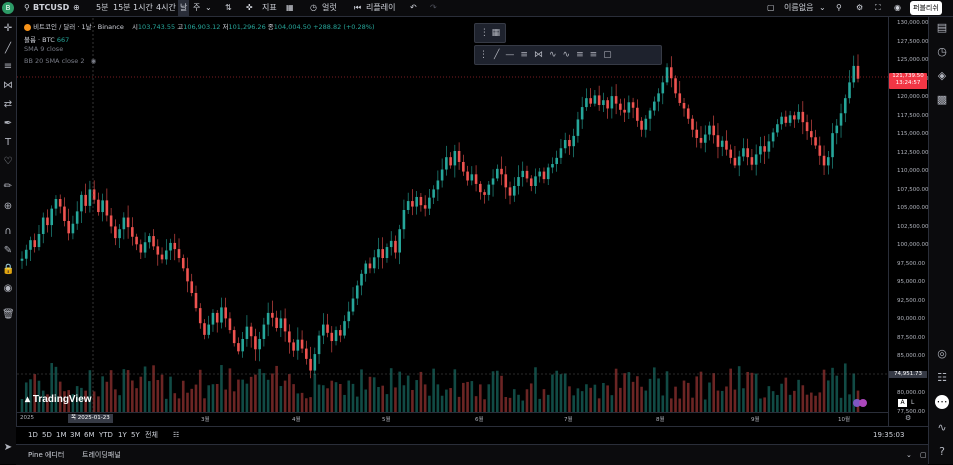 The height and width of the screenshot is (465, 953). Describe the element at coordinates (43, 49) in the screenshot. I see `sma-legend: SMA 9 close` at that location.